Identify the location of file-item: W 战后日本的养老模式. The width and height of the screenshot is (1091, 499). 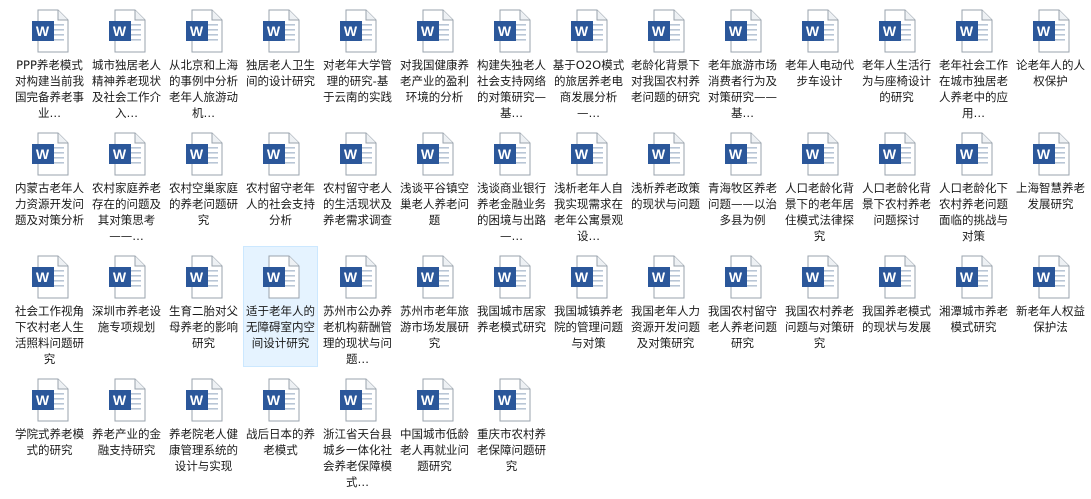
(280, 429).